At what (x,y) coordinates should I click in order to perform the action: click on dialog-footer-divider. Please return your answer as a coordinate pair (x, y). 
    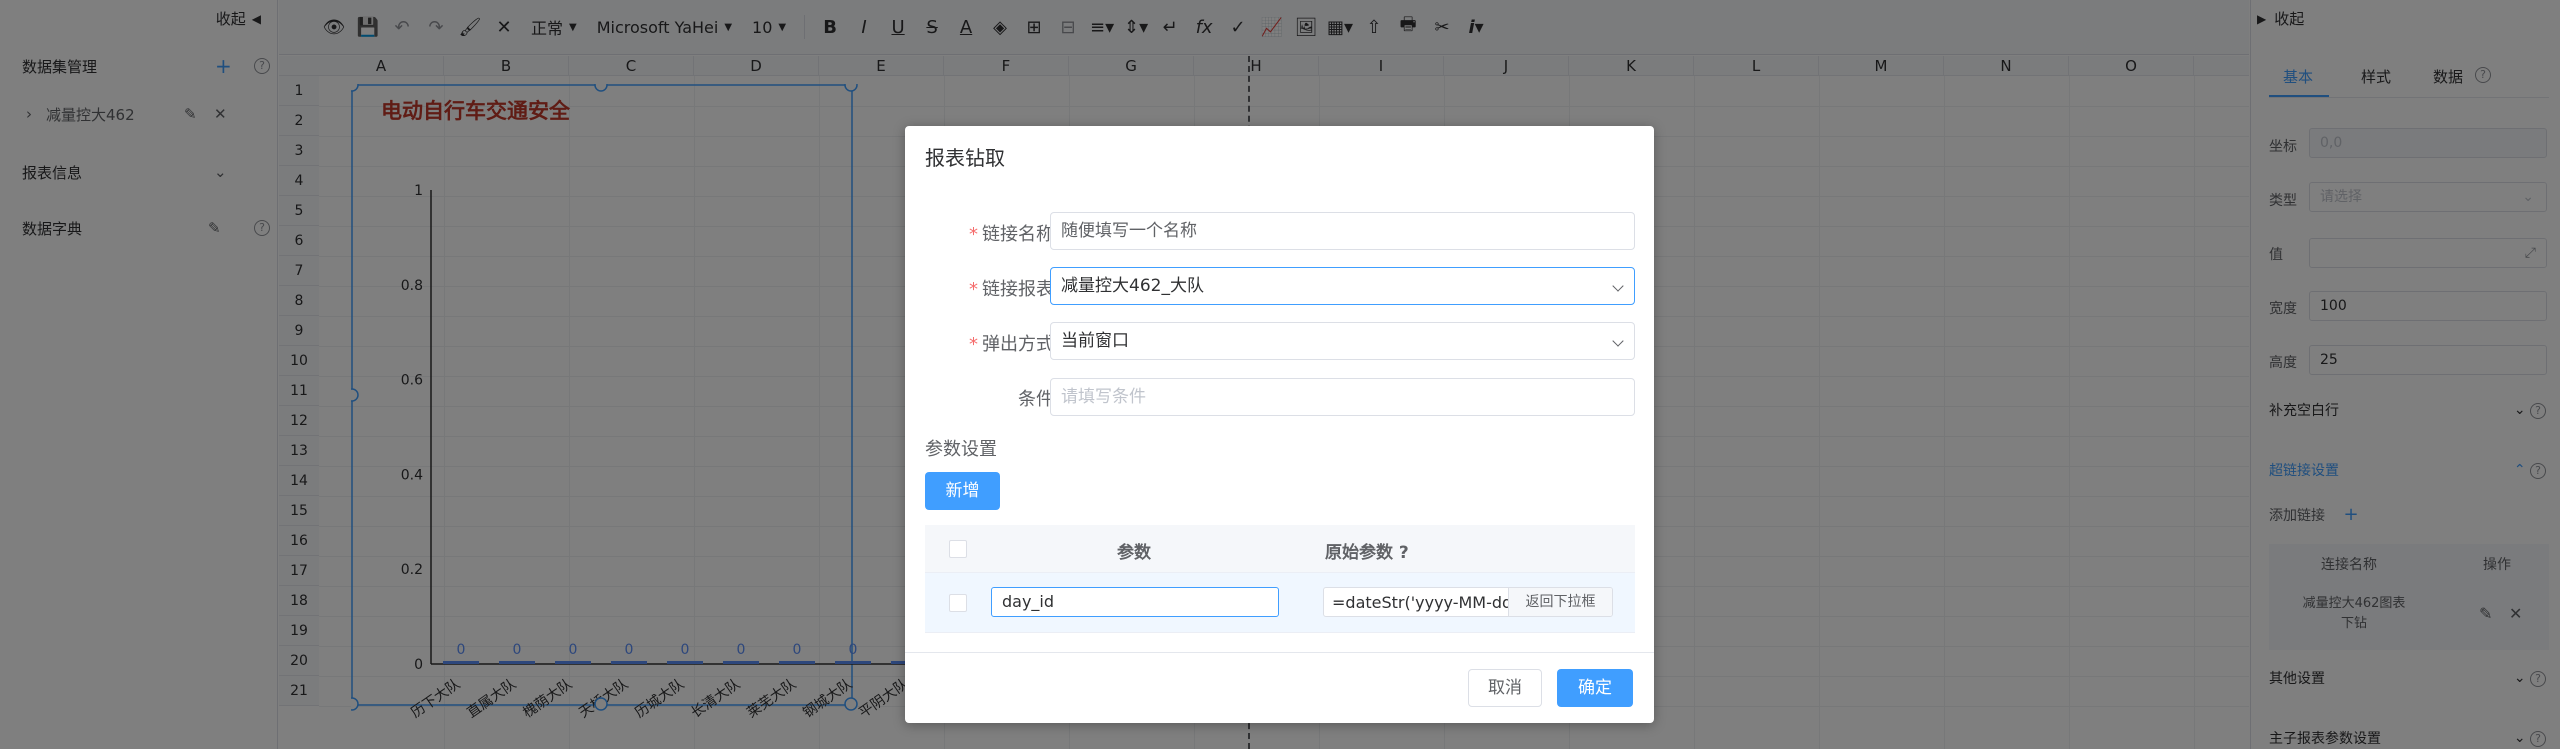
    Looking at the image, I should click on (1279, 652).